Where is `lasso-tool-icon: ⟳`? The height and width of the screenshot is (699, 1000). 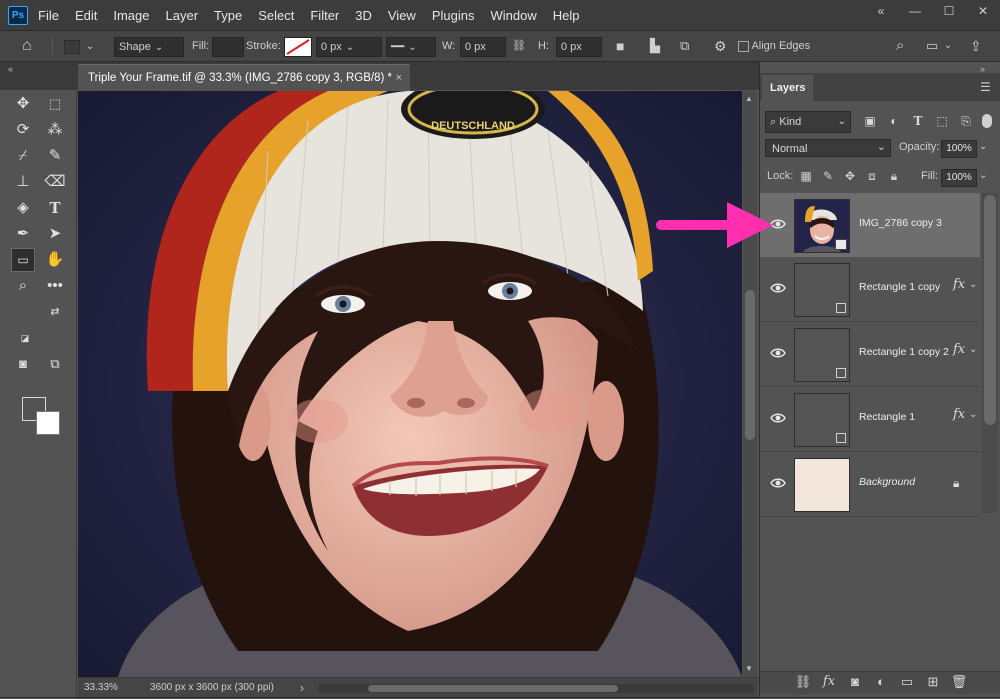
lasso-tool-icon: ⟳ is located at coordinates (23, 130).